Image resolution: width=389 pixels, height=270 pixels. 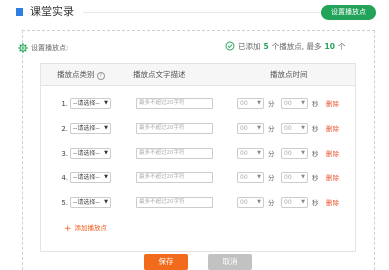 I want to click on row-index: 4., so click(x=64, y=178).